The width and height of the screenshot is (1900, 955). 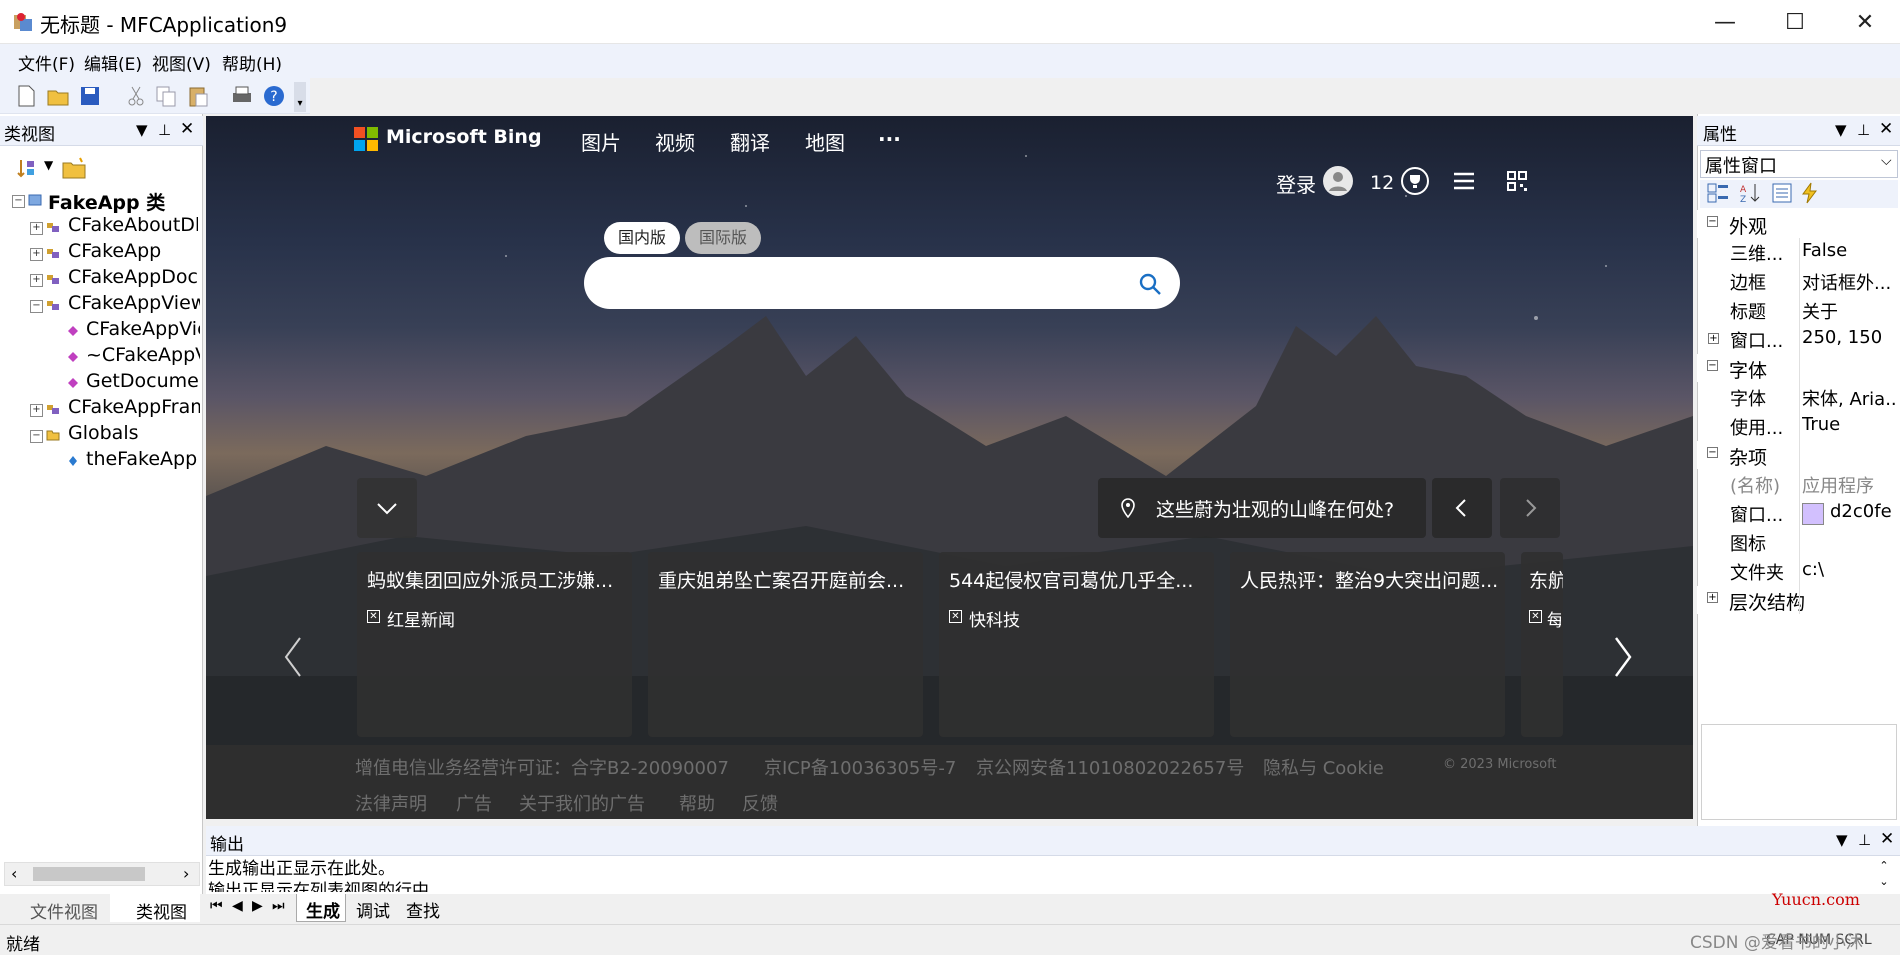 What do you see at coordinates (882, 283) in the screenshot?
I see `search-input` at bounding box center [882, 283].